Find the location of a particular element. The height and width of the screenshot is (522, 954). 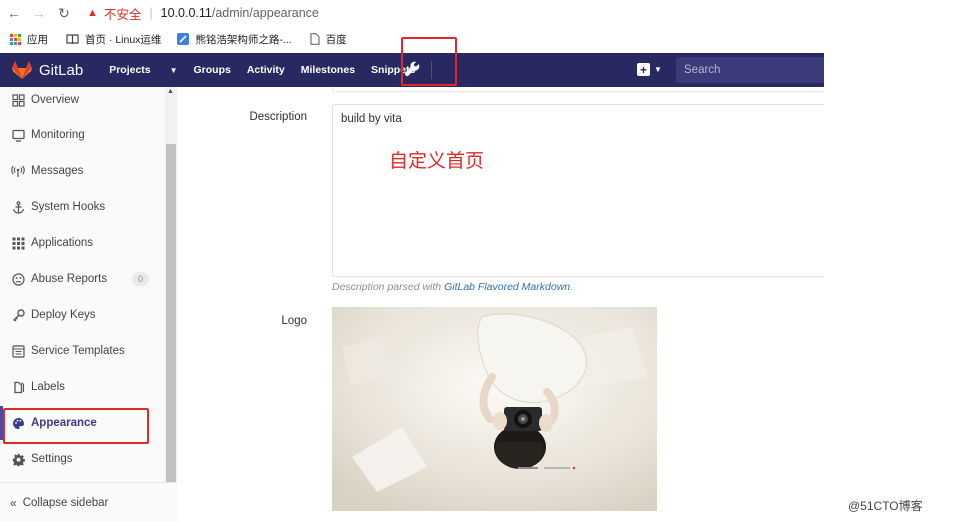

url-path: /admin/appearance is located at coordinates (265, 13).